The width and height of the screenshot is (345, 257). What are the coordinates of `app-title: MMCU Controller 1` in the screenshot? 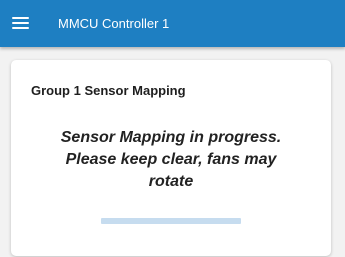 It's located at (114, 23).